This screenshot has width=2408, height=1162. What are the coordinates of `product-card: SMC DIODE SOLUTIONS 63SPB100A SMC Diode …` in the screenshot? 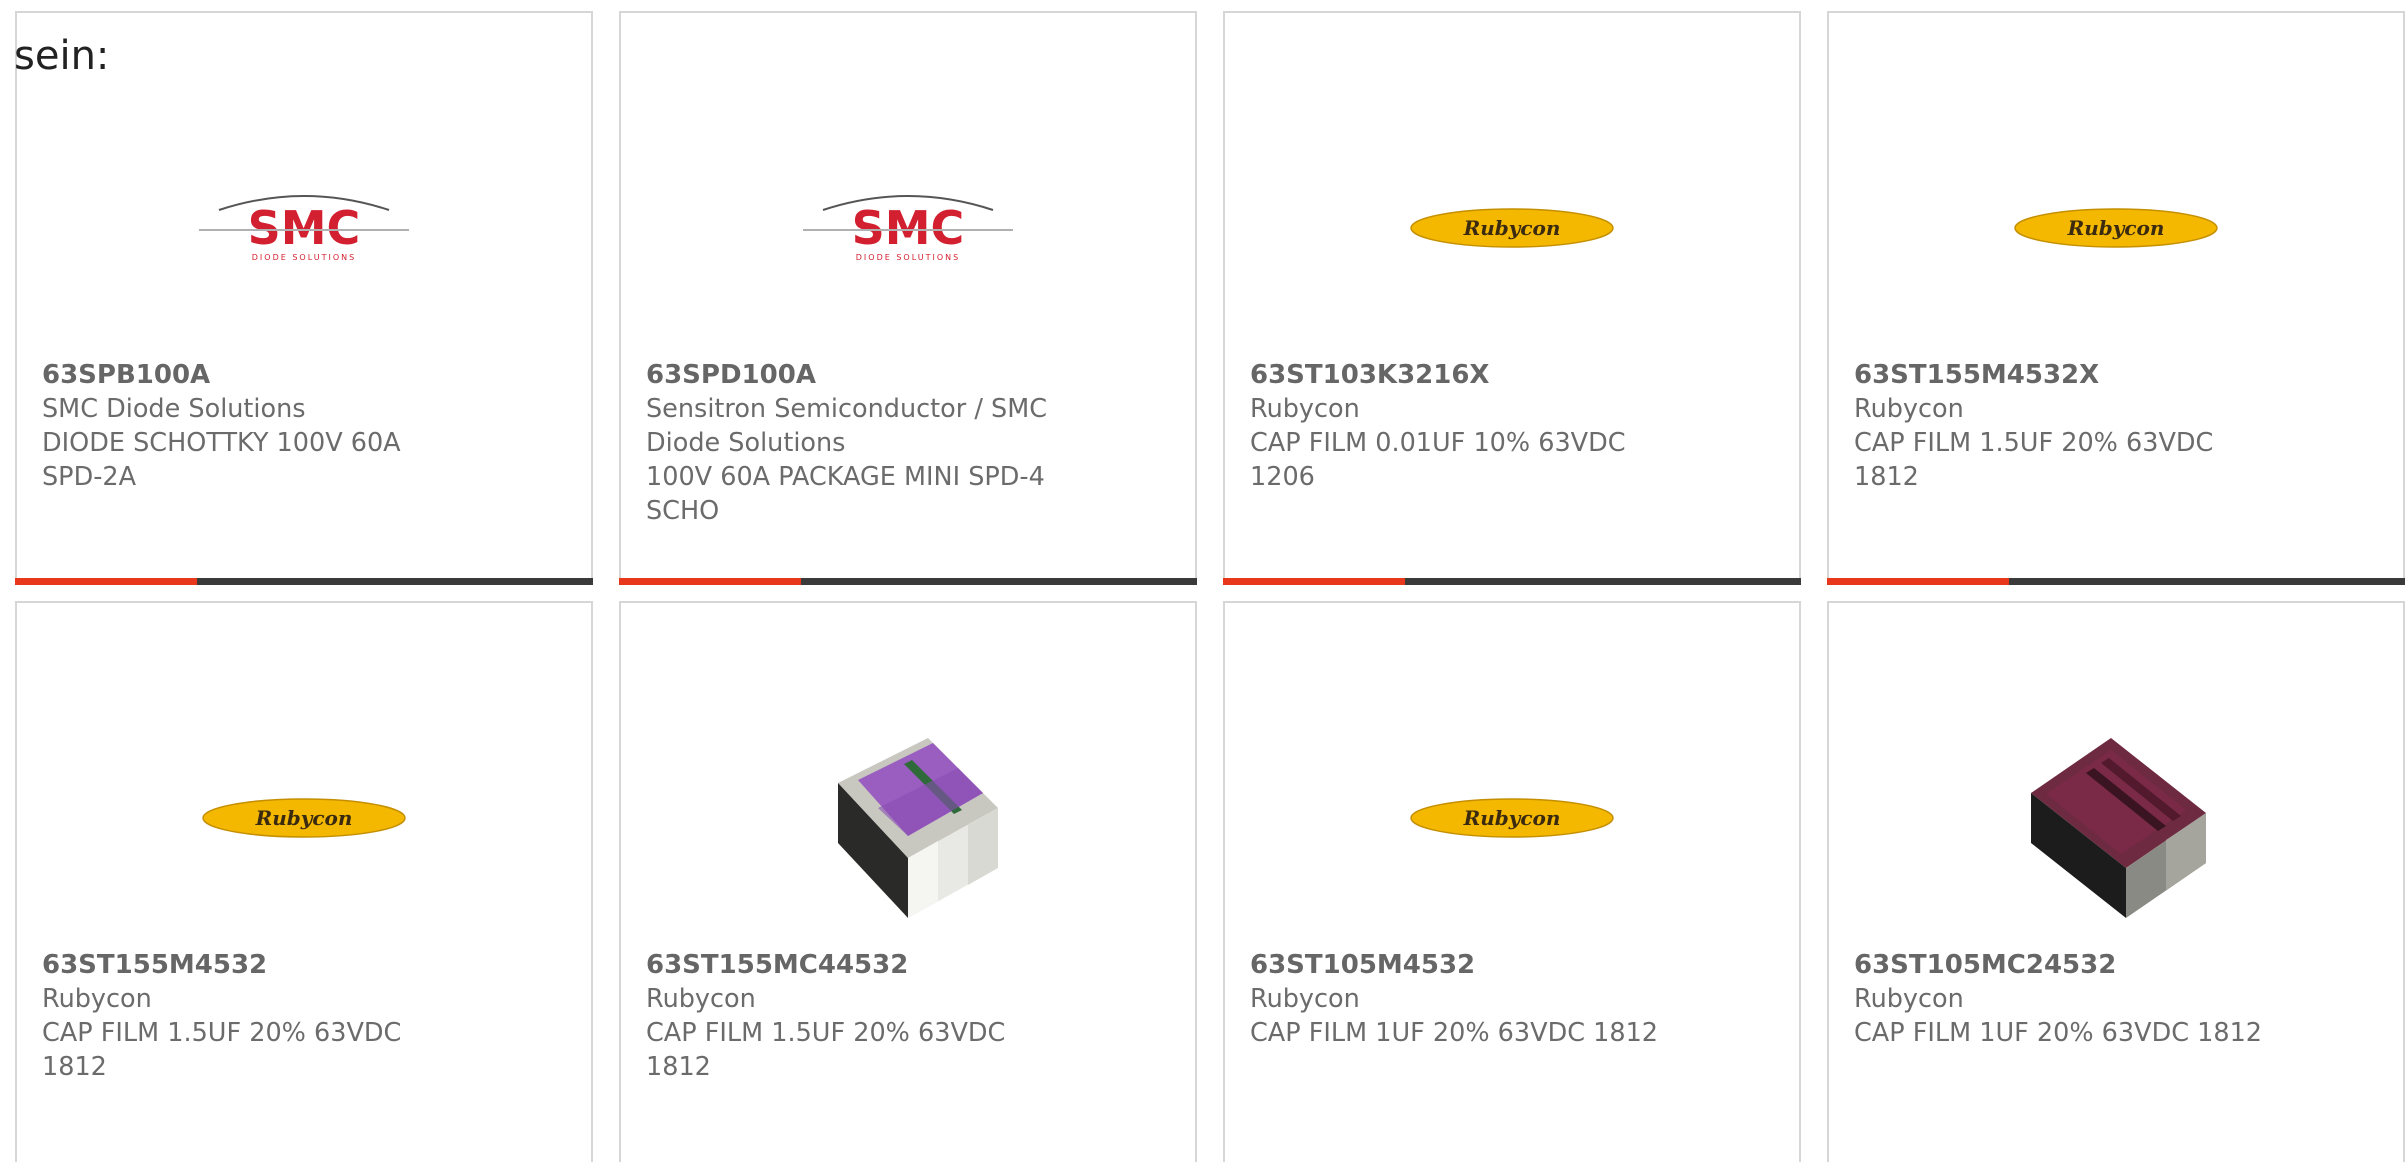 It's located at (304, 298).